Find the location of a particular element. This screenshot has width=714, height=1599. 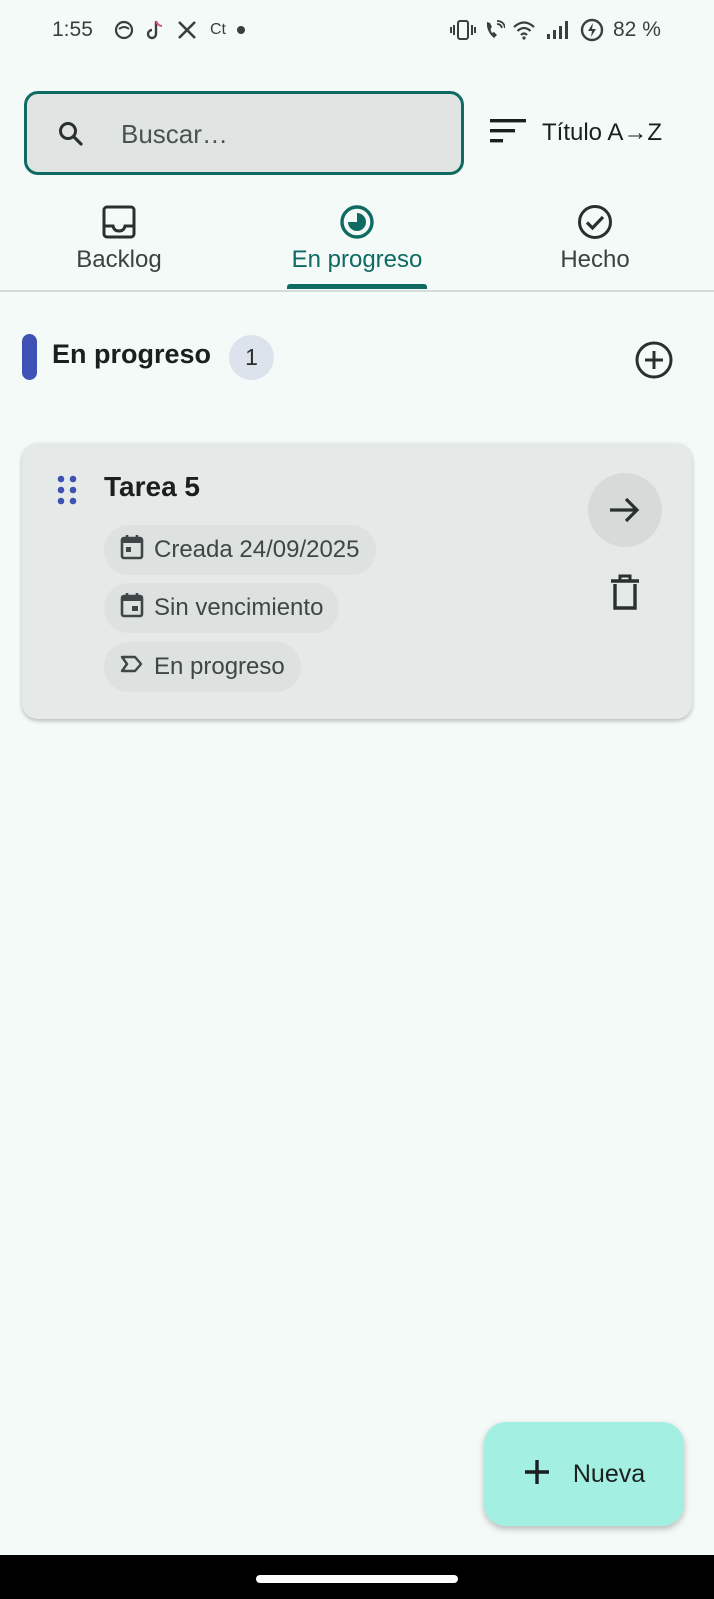

signal-icon is located at coordinates (557, 30).